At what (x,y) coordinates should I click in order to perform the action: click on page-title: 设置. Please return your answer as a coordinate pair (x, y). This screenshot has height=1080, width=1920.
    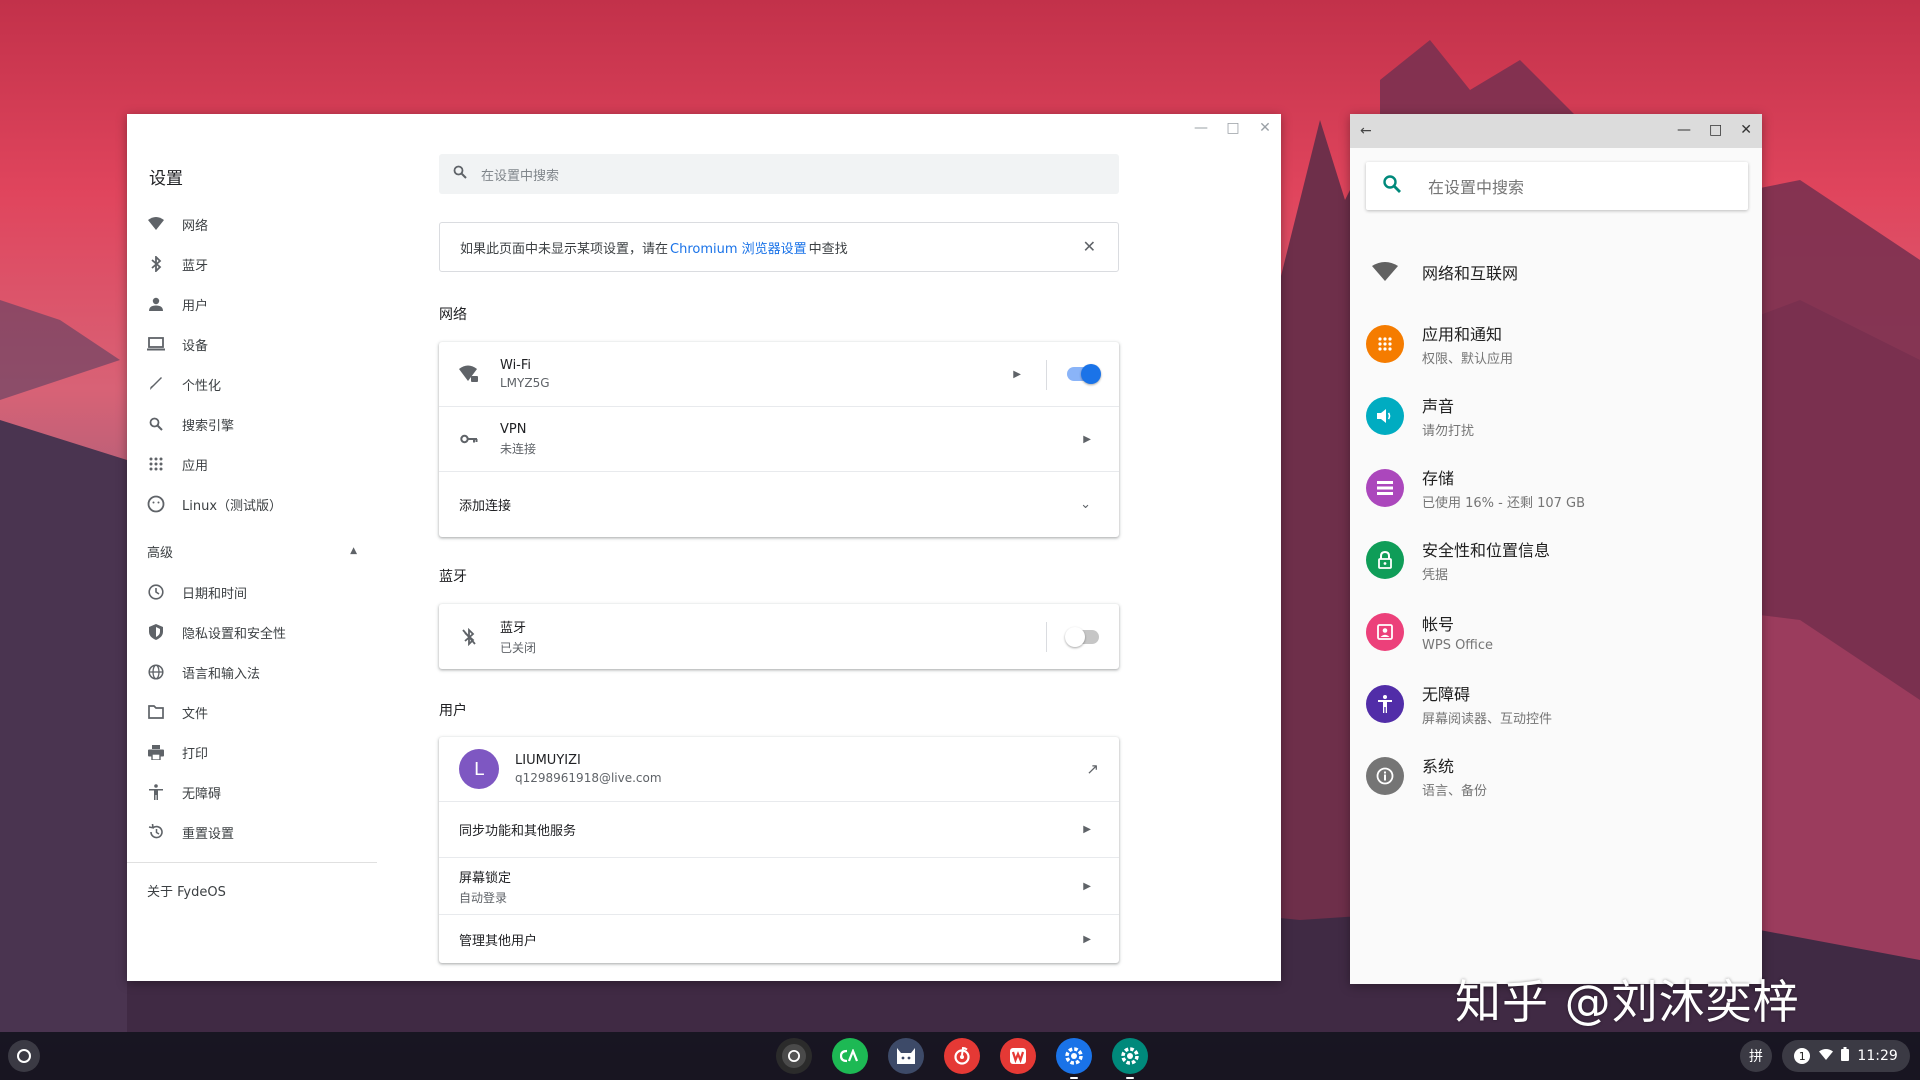
    Looking at the image, I should click on (166, 179).